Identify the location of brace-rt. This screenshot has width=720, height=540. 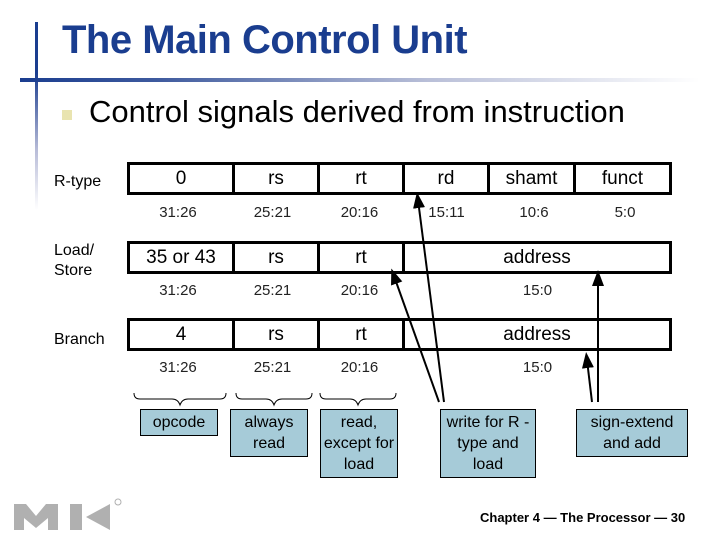
(358, 399).